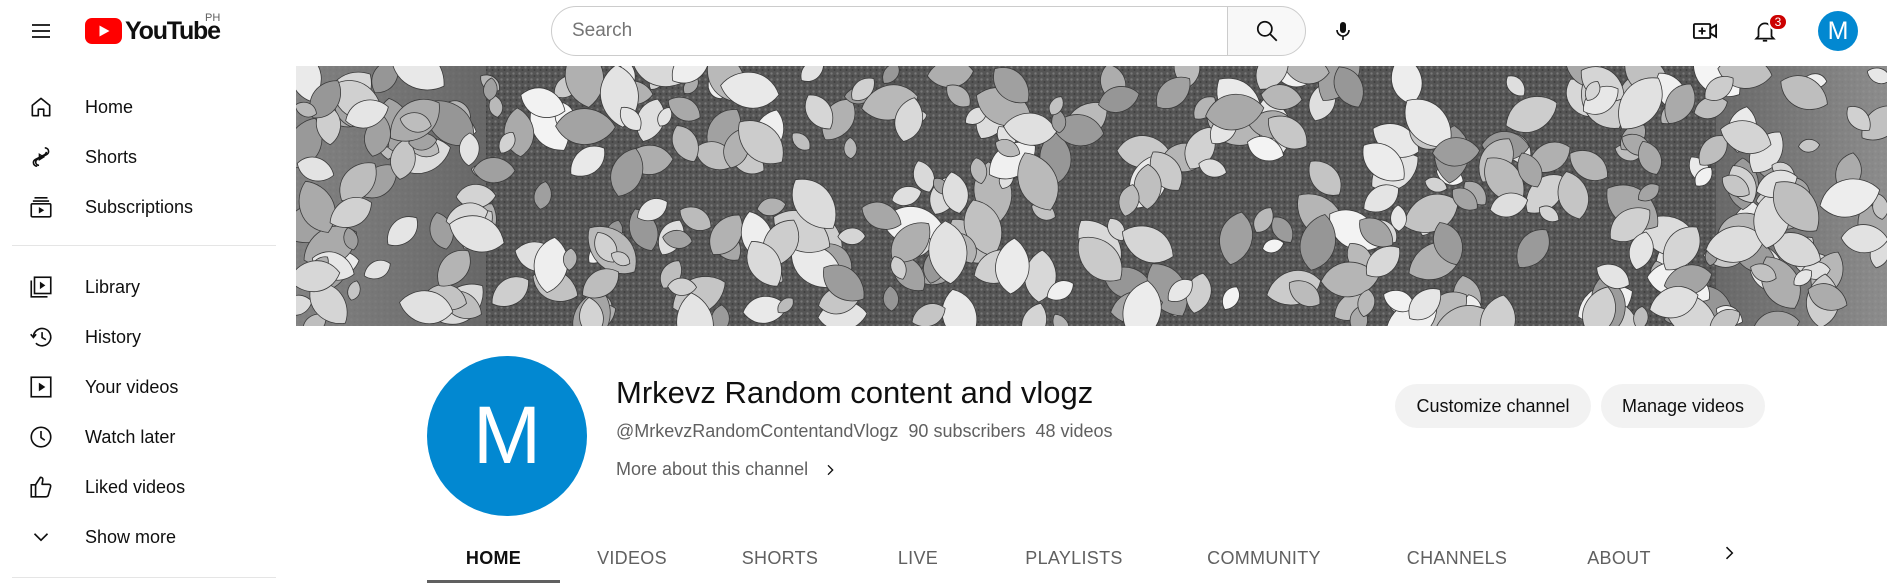 The height and width of the screenshot is (583, 1887). I want to click on home-icon, so click(42, 107).